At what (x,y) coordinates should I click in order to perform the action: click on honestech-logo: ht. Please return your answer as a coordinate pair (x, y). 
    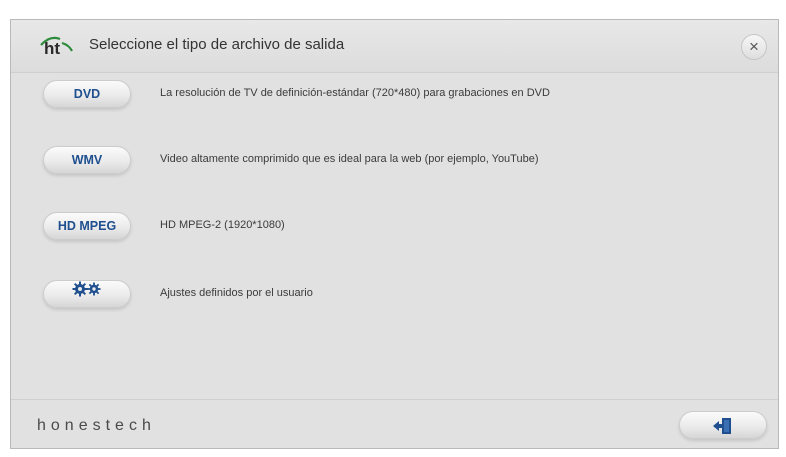
    Looking at the image, I should click on (56, 46).